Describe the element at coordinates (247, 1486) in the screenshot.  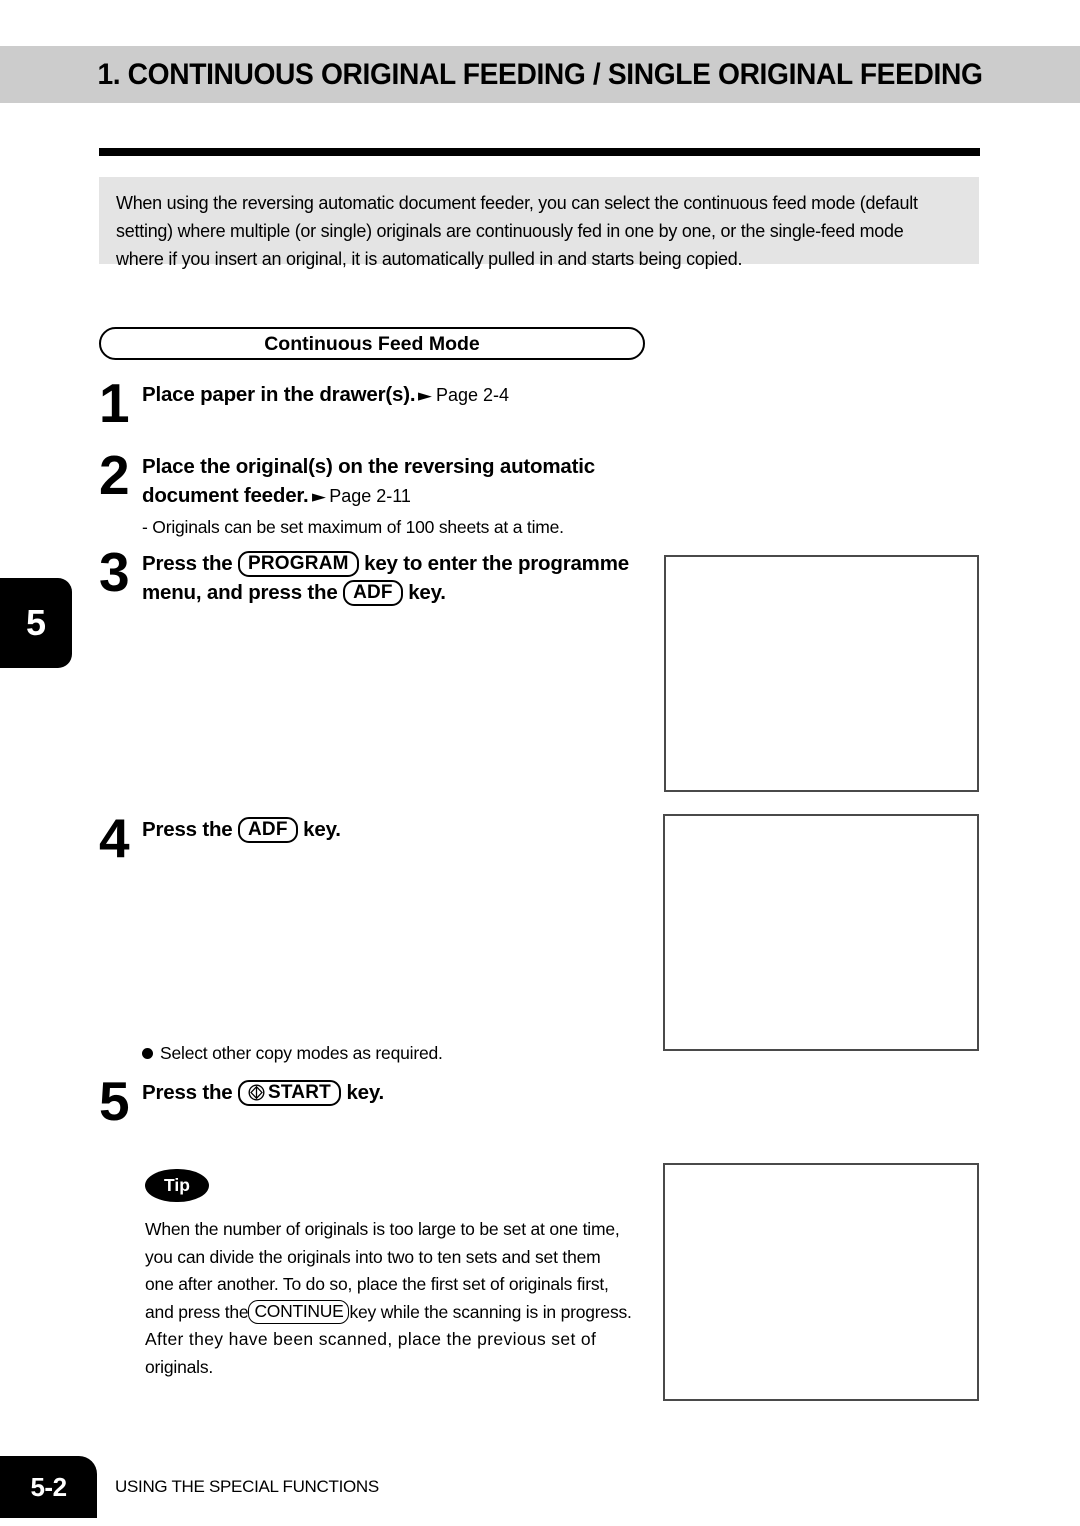
I see `footer-section-label: USING THE SPECIAL FUNCTIONS` at that location.